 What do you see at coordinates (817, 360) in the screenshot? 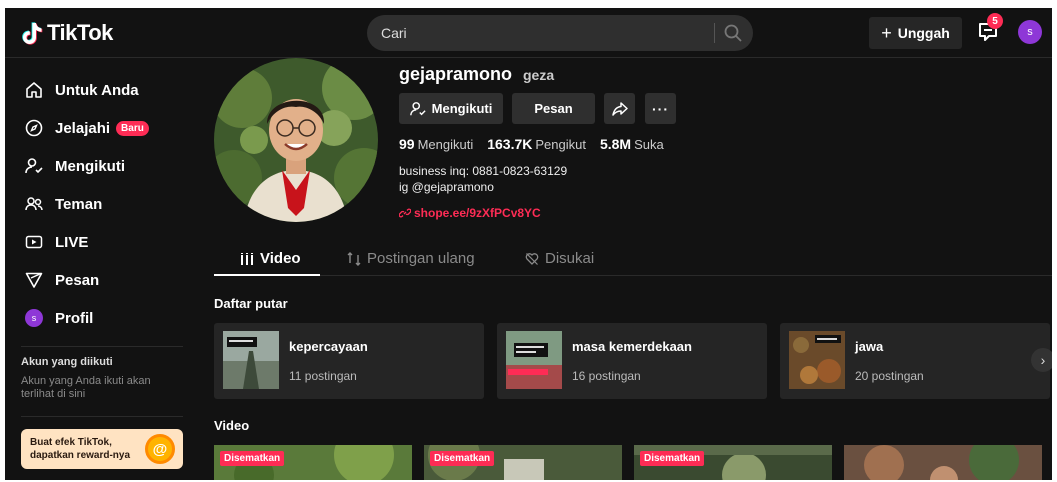
I see `playlist-thumbnail` at bounding box center [817, 360].